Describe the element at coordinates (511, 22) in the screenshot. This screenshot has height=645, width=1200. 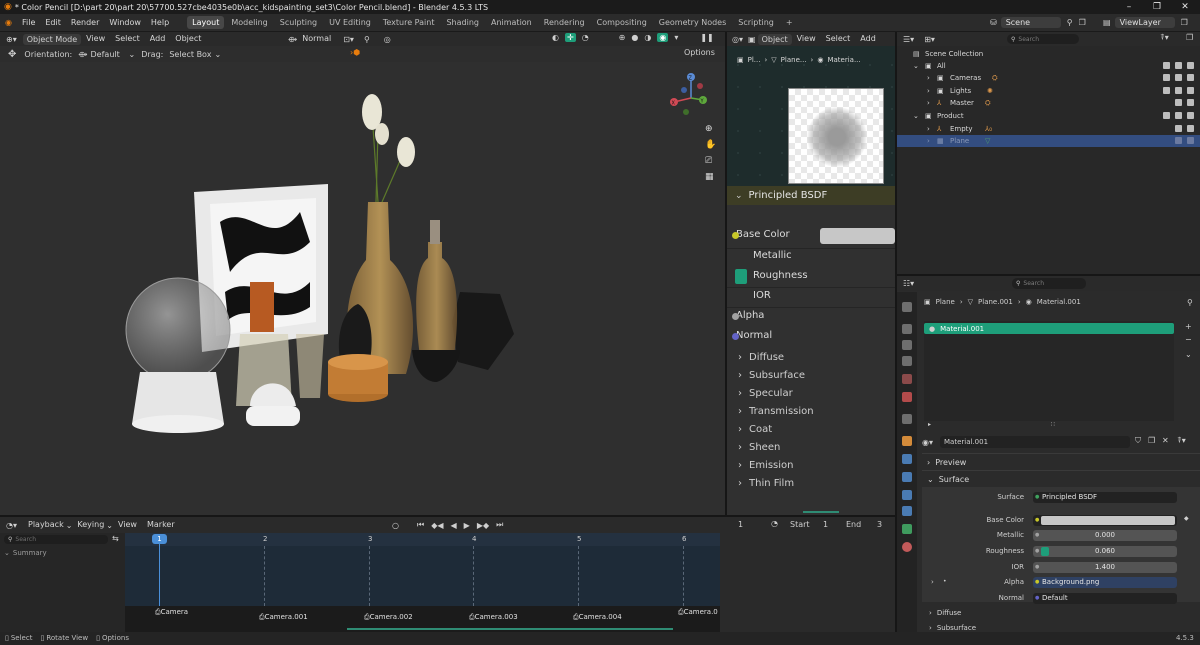
I see `tab-animation: Animation` at that location.